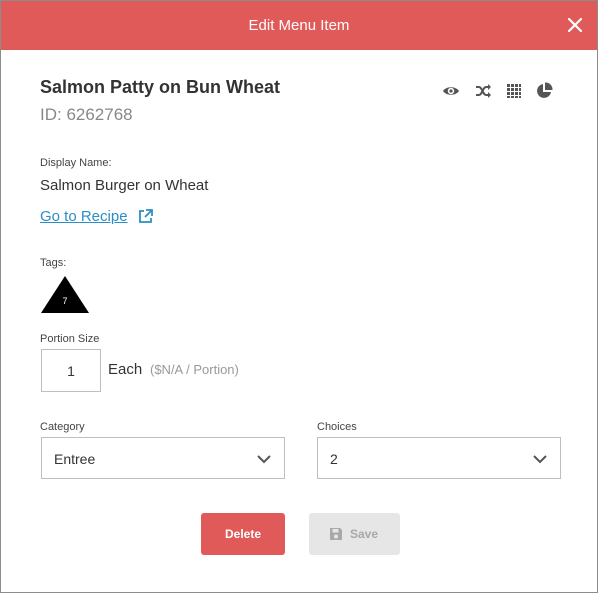 The image size is (598, 593). Describe the element at coordinates (160, 87) in the screenshot. I see `item-name: Salmon Patty on Bun Wheat` at that location.